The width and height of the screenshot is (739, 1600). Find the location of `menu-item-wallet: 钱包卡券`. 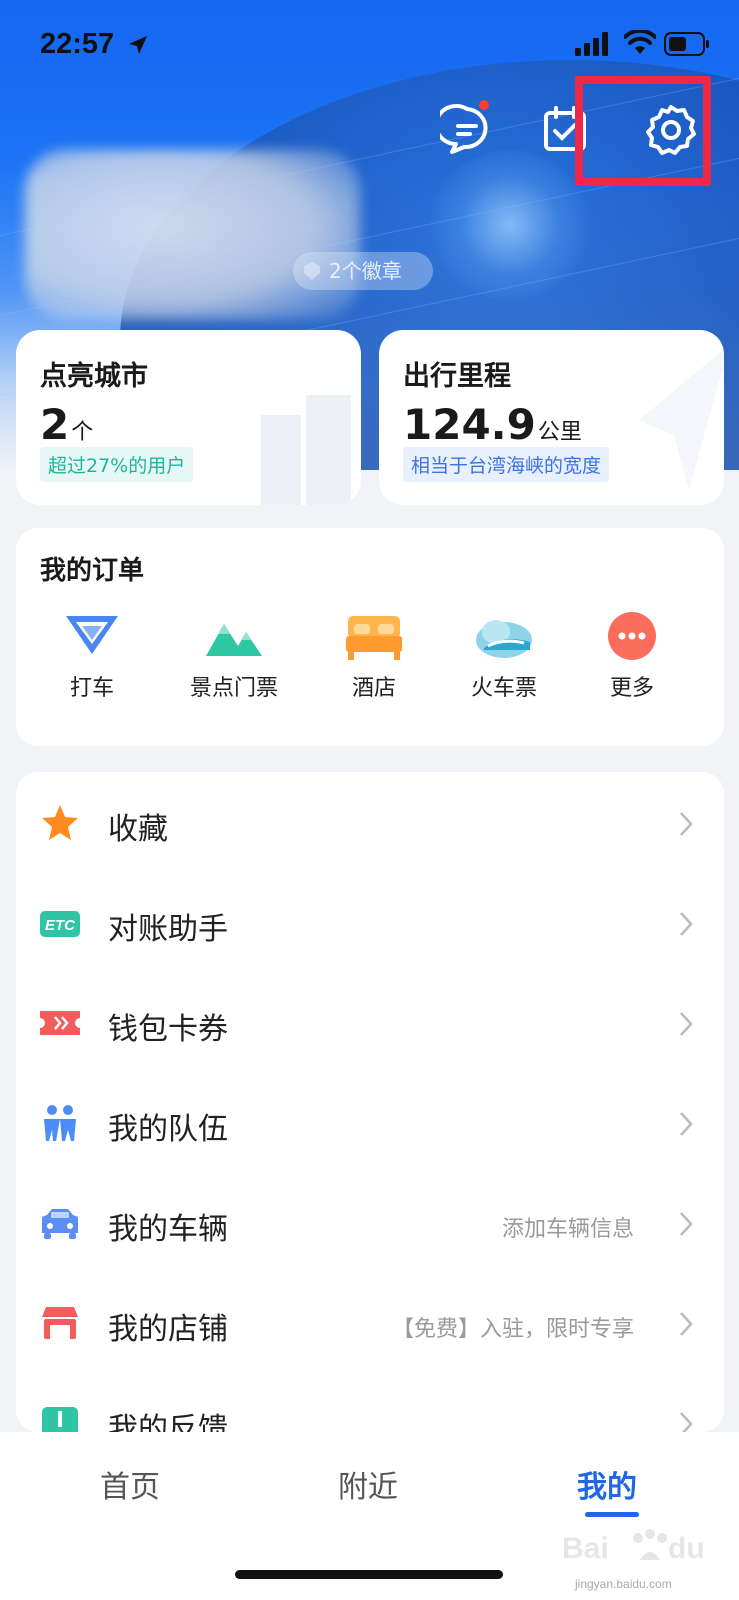

menu-item-wallet: 钱包卡券 is located at coordinates (370, 1023).